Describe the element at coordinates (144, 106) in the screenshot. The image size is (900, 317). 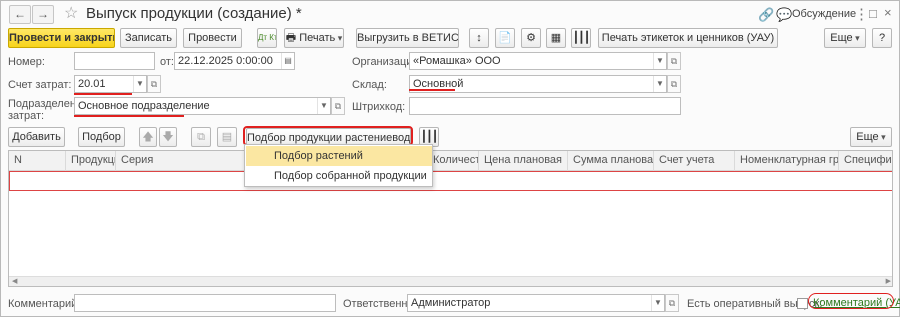
I see `division-value: Основное подразделение` at that location.